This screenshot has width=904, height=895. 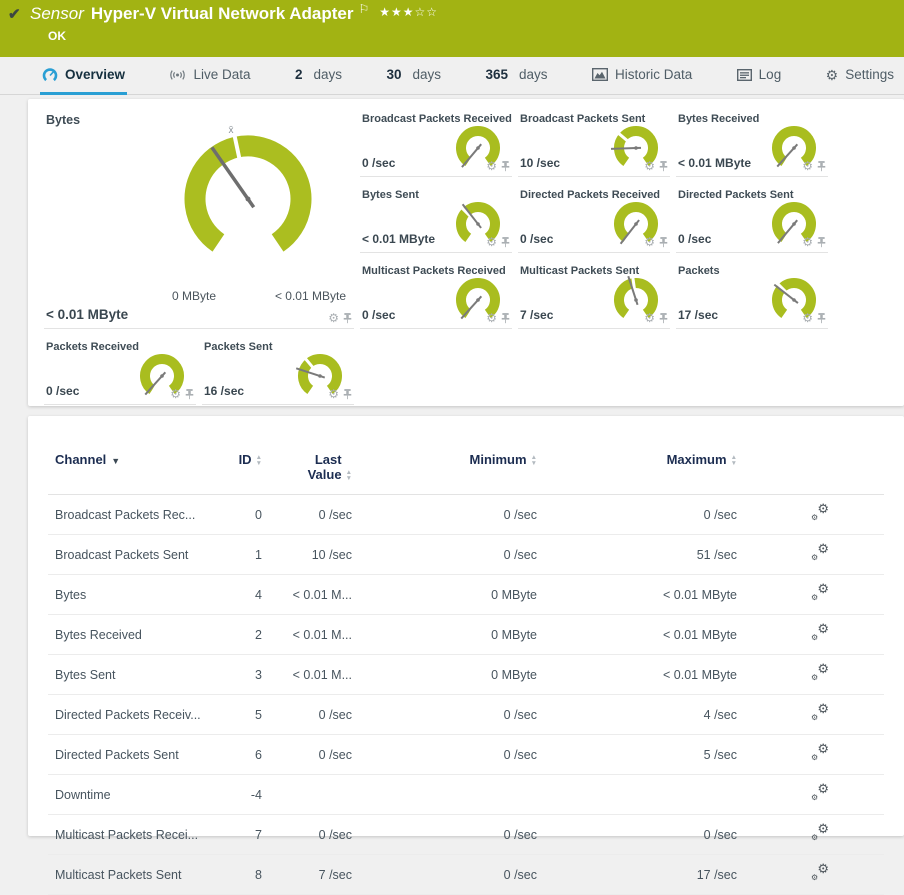 I want to click on tab-30-days: 30 days, so click(x=413, y=76).